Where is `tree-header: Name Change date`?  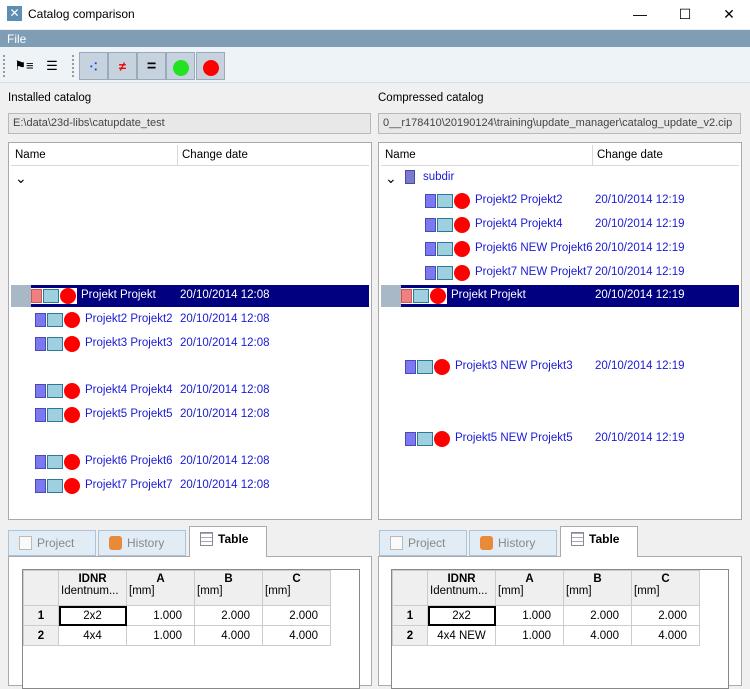
tree-header: Name Change date is located at coordinates (190, 155).